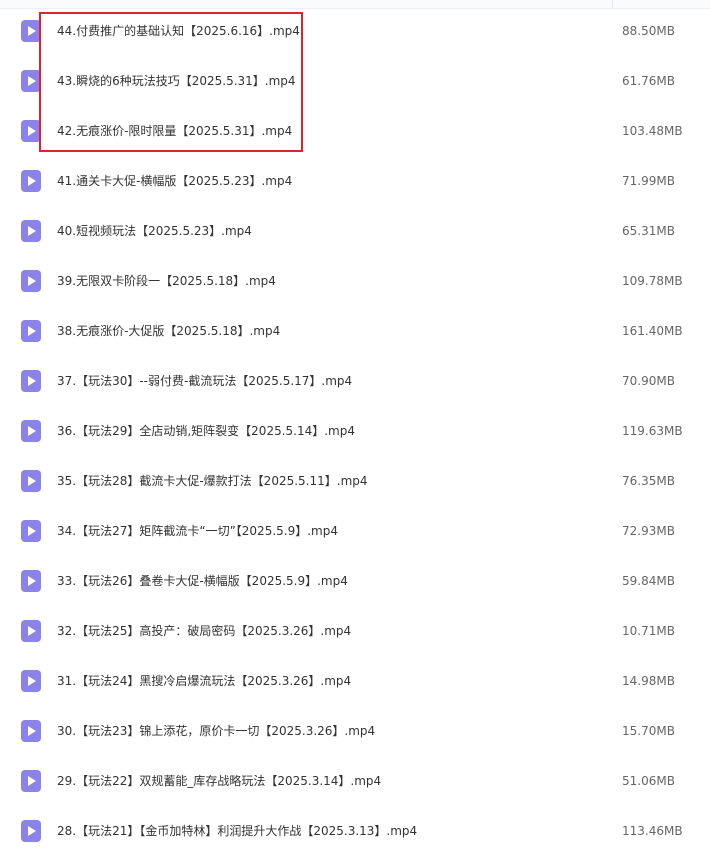 Image resolution: width=710 pixels, height=864 pixels. What do you see at coordinates (202, 581) in the screenshot?
I see `file-name: 33.【玩法26】叠卷卡大促-横幅版【2025.5.9】.mp4` at bounding box center [202, 581].